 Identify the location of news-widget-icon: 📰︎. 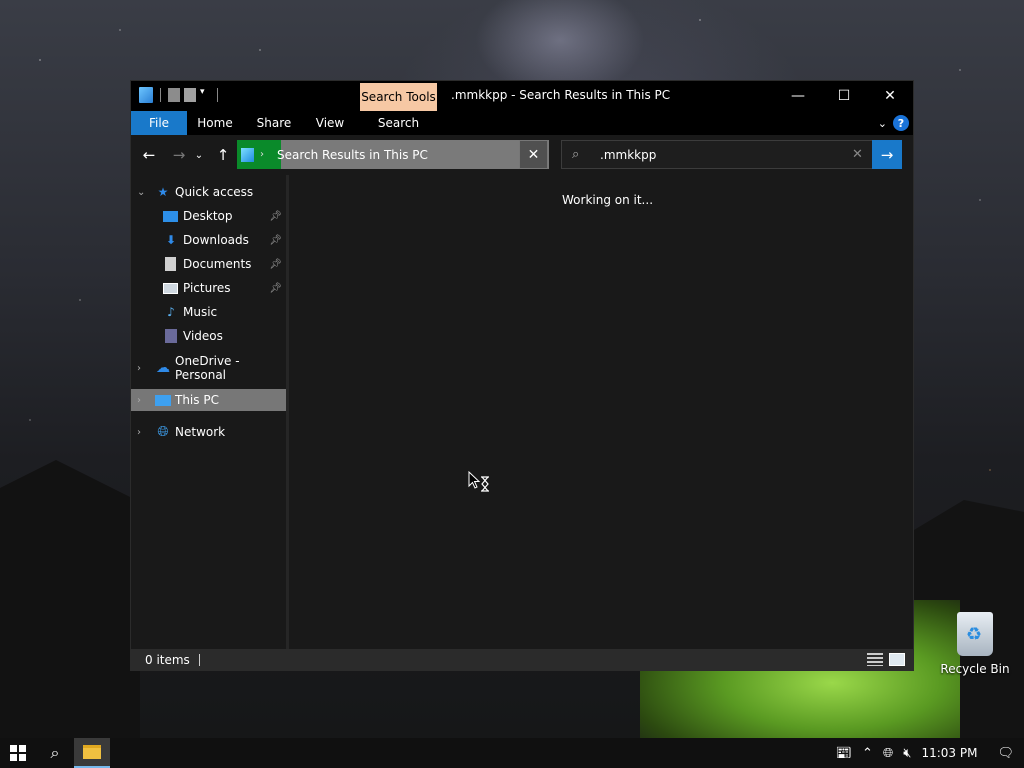
(843, 753).